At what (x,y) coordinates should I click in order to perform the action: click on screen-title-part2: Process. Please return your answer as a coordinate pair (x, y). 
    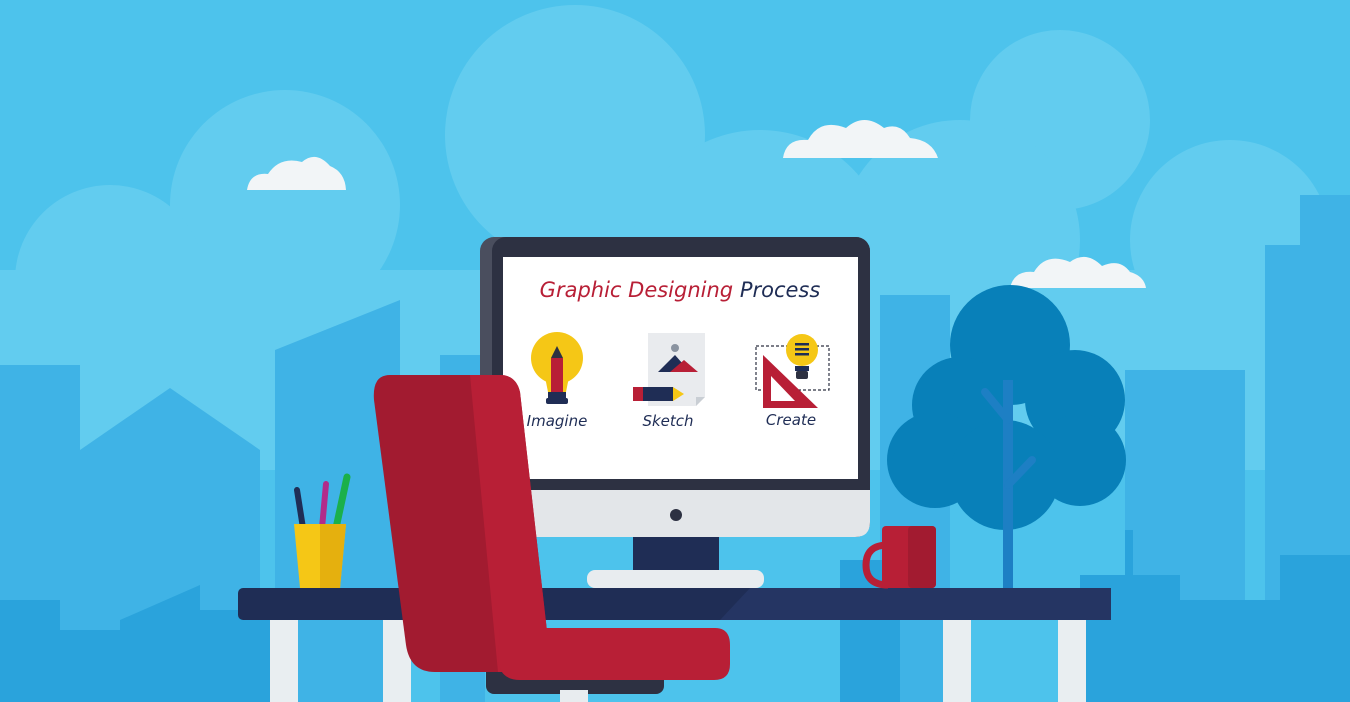
    Looking at the image, I should click on (780, 290).